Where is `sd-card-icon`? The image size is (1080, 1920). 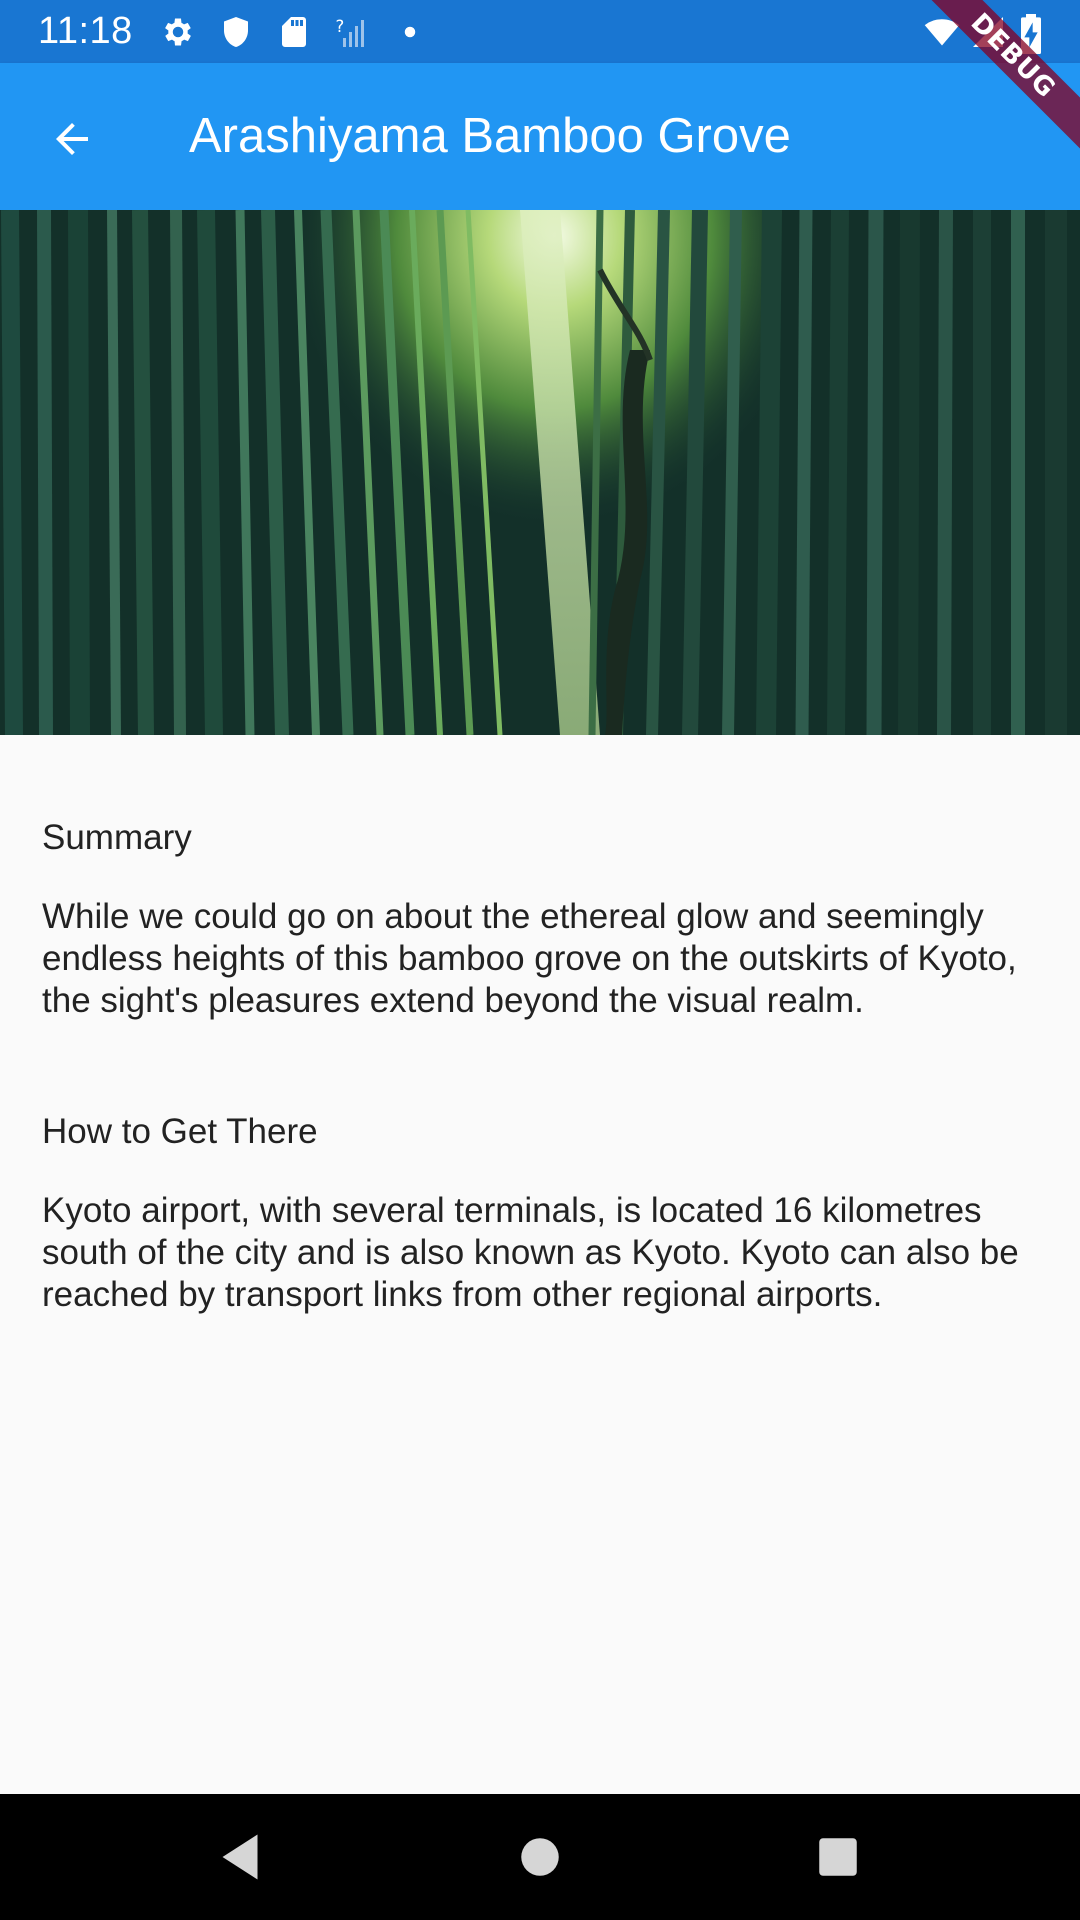
sd-card-icon is located at coordinates (294, 32).